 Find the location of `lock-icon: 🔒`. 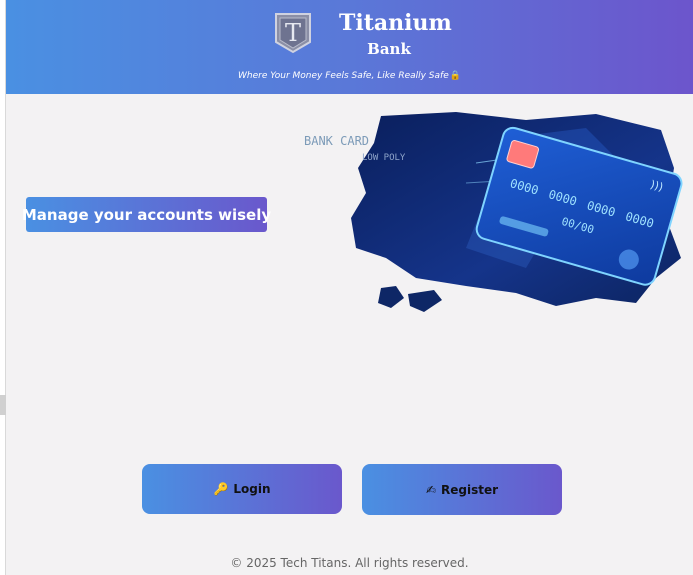

lock-icon: 🔒 is located at coordinates (455, 76).